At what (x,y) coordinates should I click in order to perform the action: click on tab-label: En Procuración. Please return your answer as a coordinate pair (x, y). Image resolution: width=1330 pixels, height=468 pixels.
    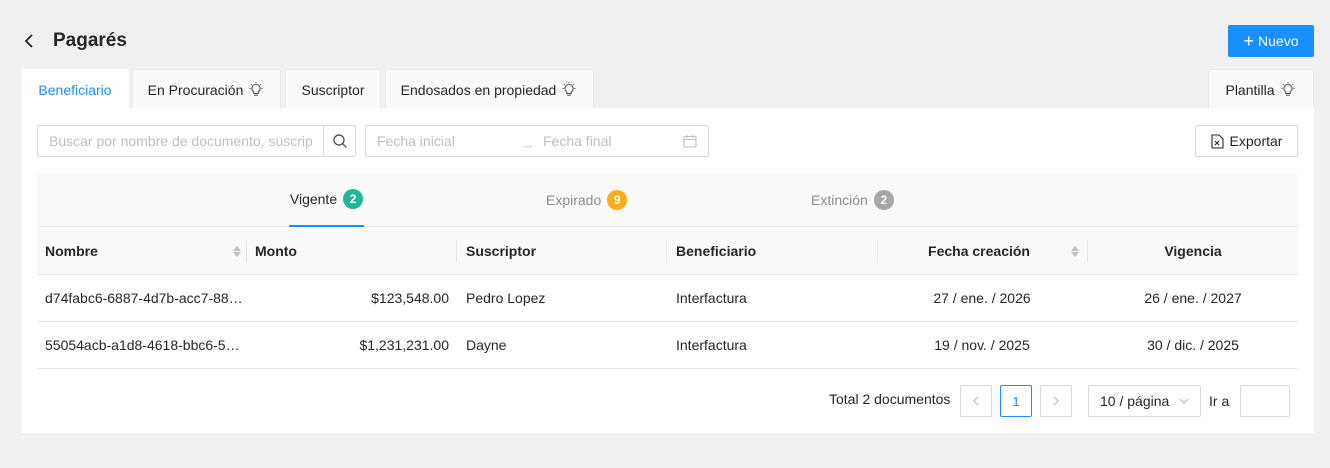
    Looking at the image, I should click on (195, 89).